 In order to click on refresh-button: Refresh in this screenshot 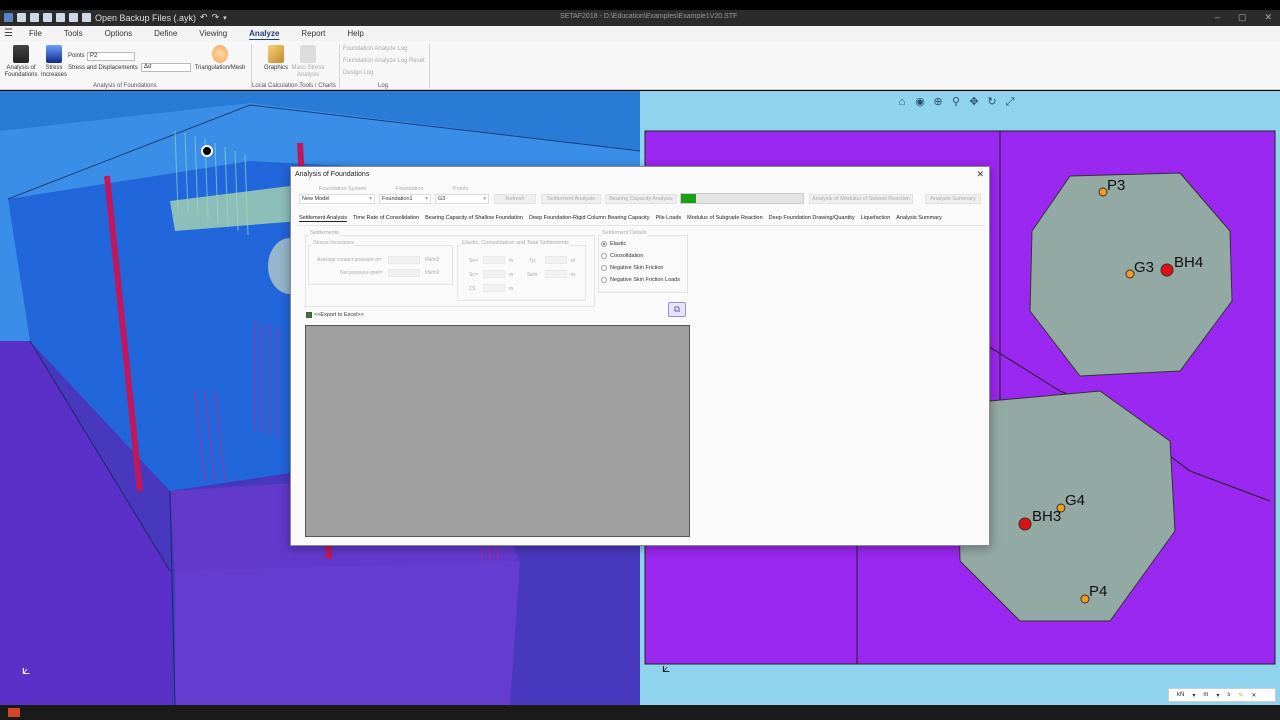, I will do `click(515, 199)`.